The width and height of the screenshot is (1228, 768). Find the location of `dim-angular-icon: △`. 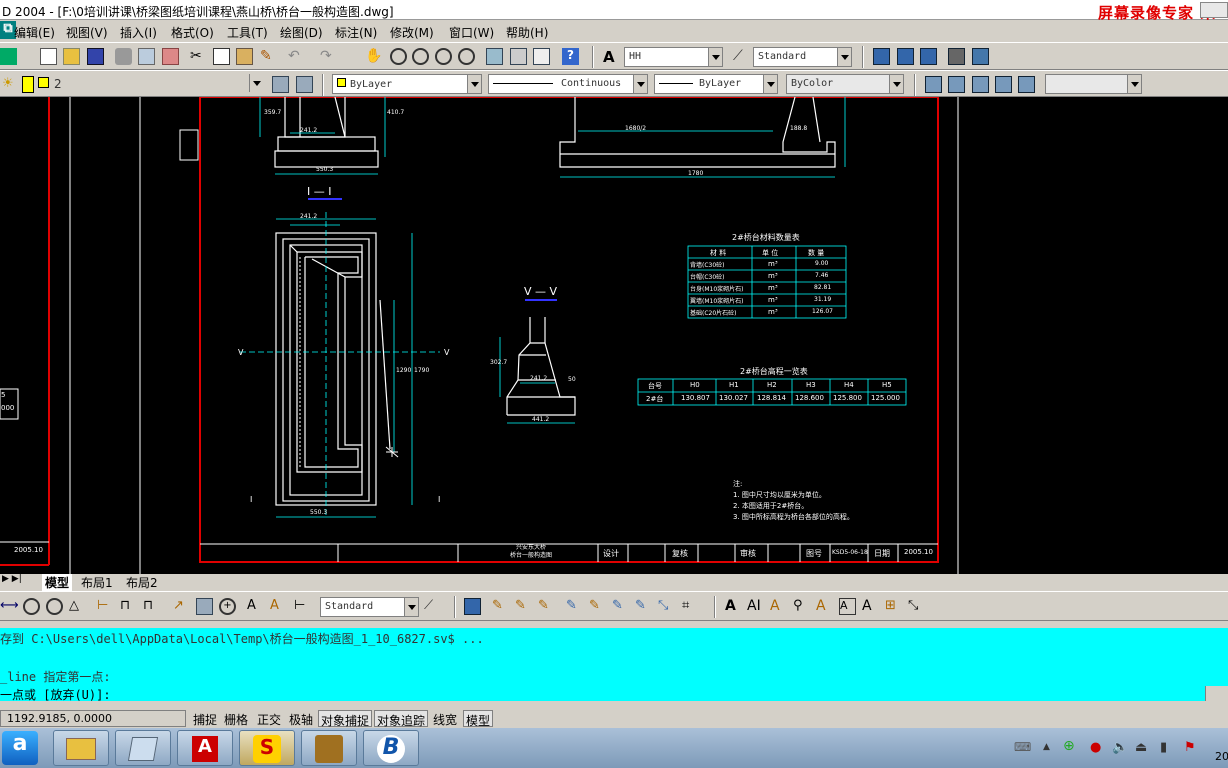

dim-angular-icon: △ is located at coordinates (77, 606).